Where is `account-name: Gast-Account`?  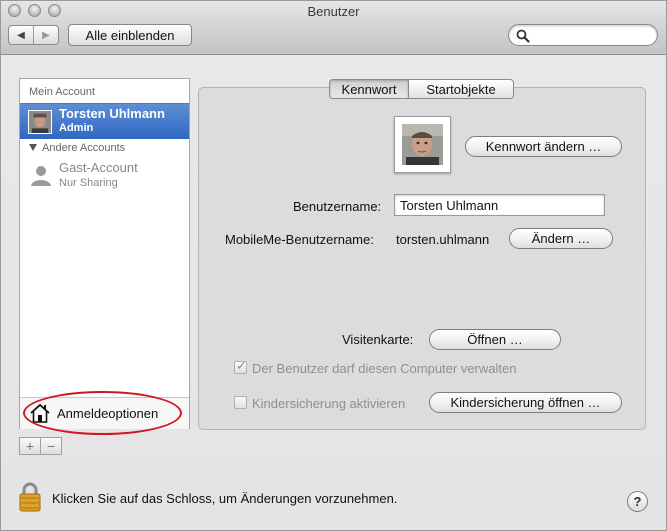
account-name: Gast-Account is located at coordinates (98, 167).